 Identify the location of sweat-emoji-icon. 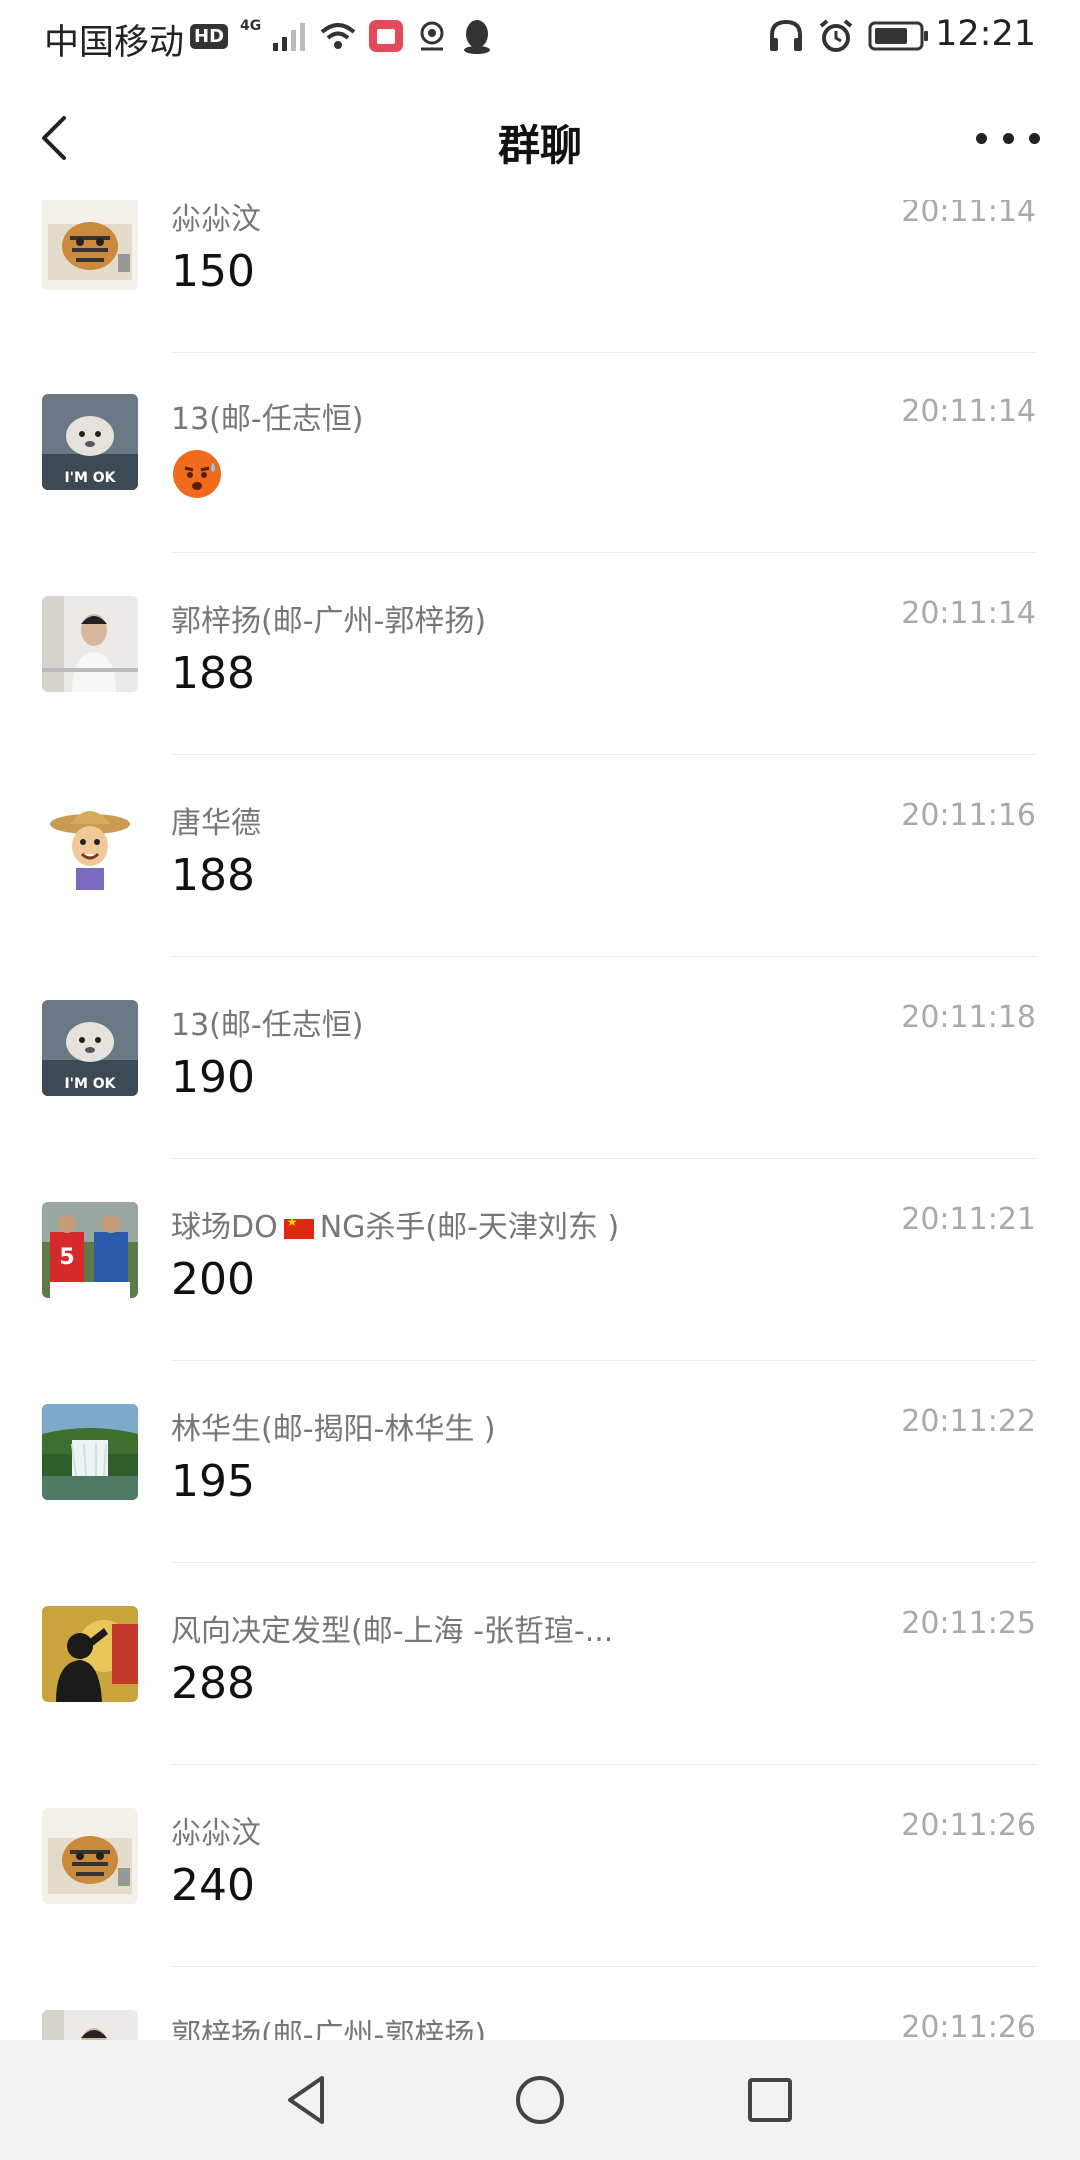
(197, 474).